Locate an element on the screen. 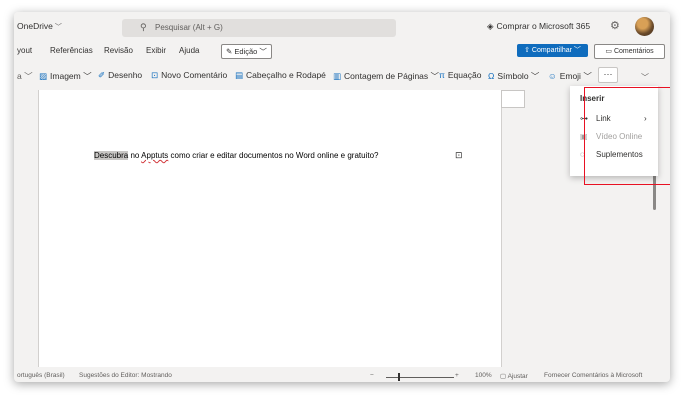 This screenshot has height=400, width=700. edit-mode-label: Edição is located at coordinates (246, 51).